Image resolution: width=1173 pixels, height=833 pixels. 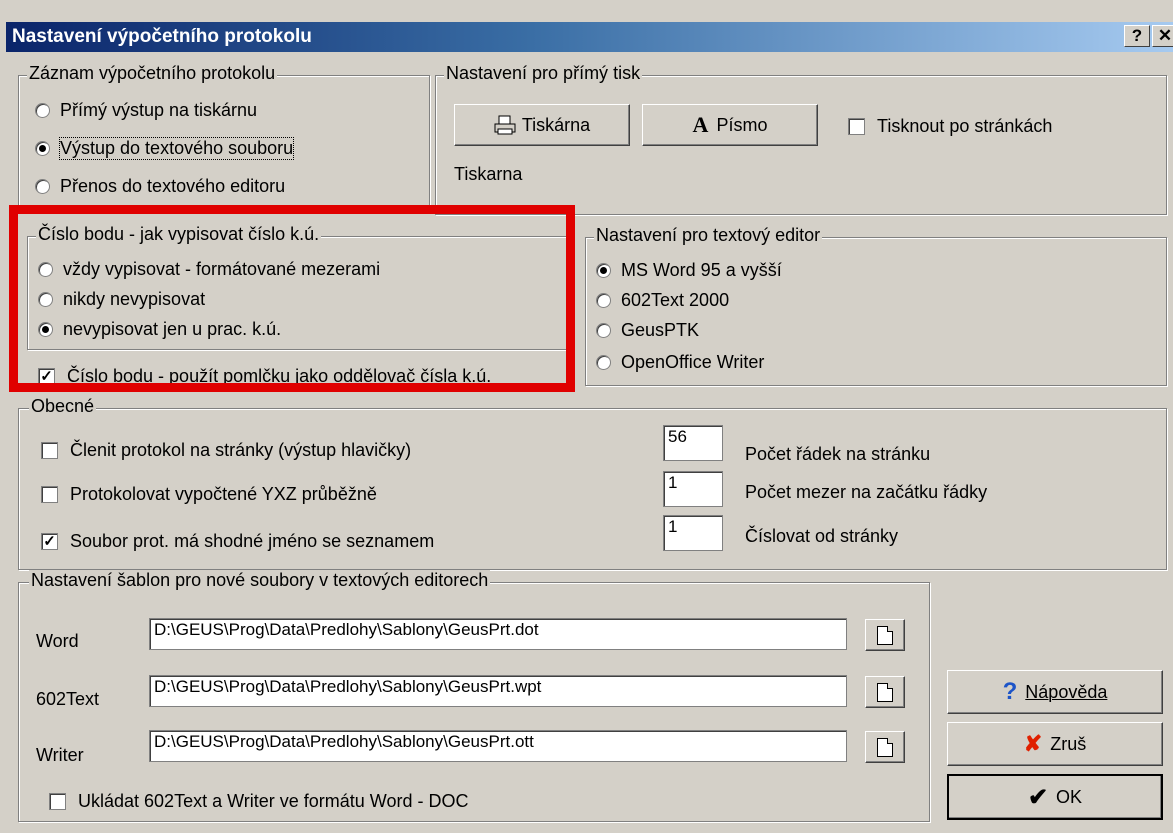 What do you see at coordinates (542, 125) in the screenshot?
I see `printer-button: Tiskárna` at bounding box center [542, 125].